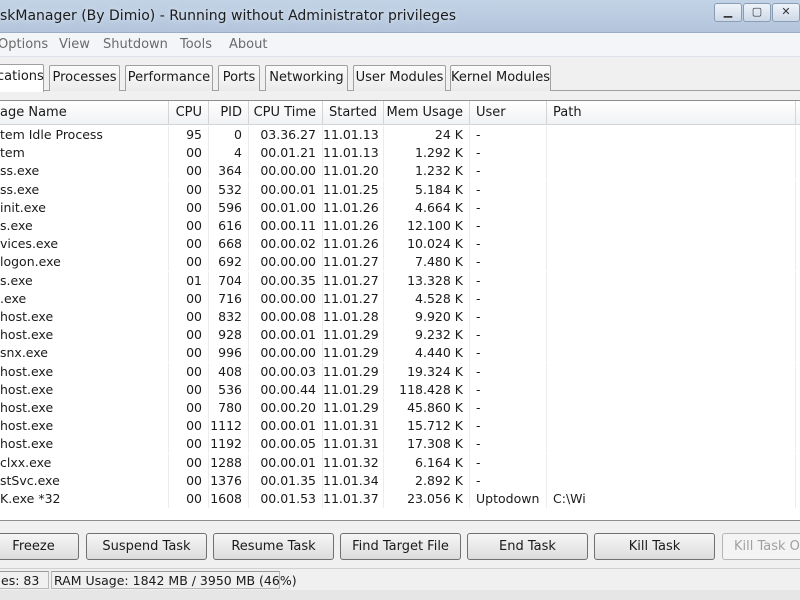 Image resolution: width=800 pixels, height=600 pixels. I want to click on table-row: host.exe 00 832 00.00.08 11.01.28 9.920 K-, so click(400, 317).